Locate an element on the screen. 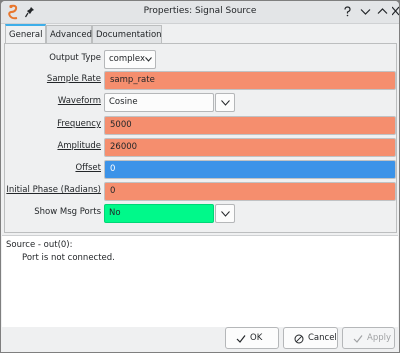 Image resolution: width=400 pixels, height=353 pixels. waveform-row: Waveform Cosine is located at coordinates (201, 102).